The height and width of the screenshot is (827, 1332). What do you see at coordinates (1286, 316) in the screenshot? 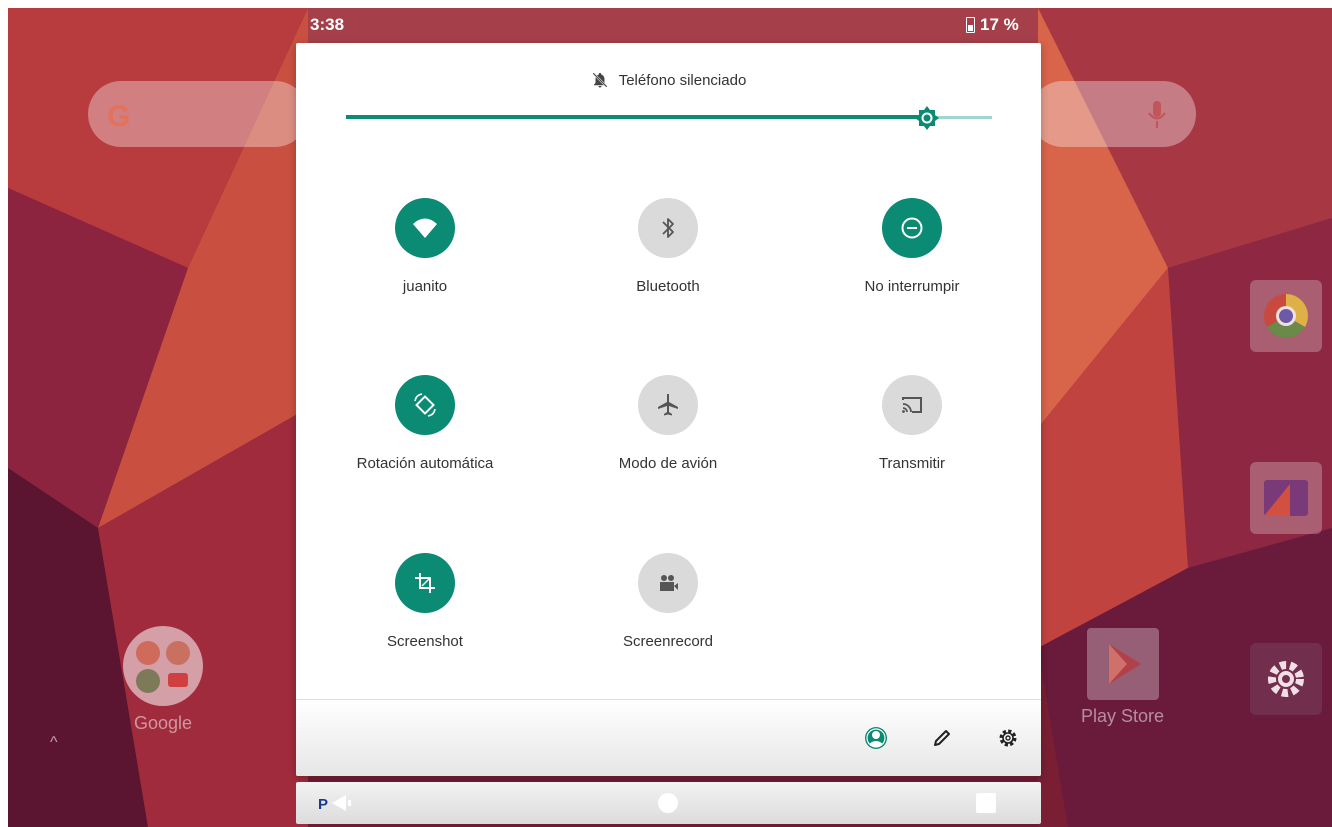
I see `chrome-app-icon` at bounding box center [1286, 316].